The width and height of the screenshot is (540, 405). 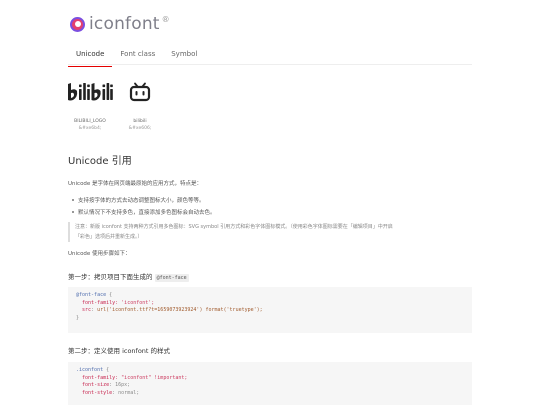 What do you see at coordinates (90, 128) in the screenshot?
I see `icon-code: &#xe6b4;` at bounding box center [90, 128].